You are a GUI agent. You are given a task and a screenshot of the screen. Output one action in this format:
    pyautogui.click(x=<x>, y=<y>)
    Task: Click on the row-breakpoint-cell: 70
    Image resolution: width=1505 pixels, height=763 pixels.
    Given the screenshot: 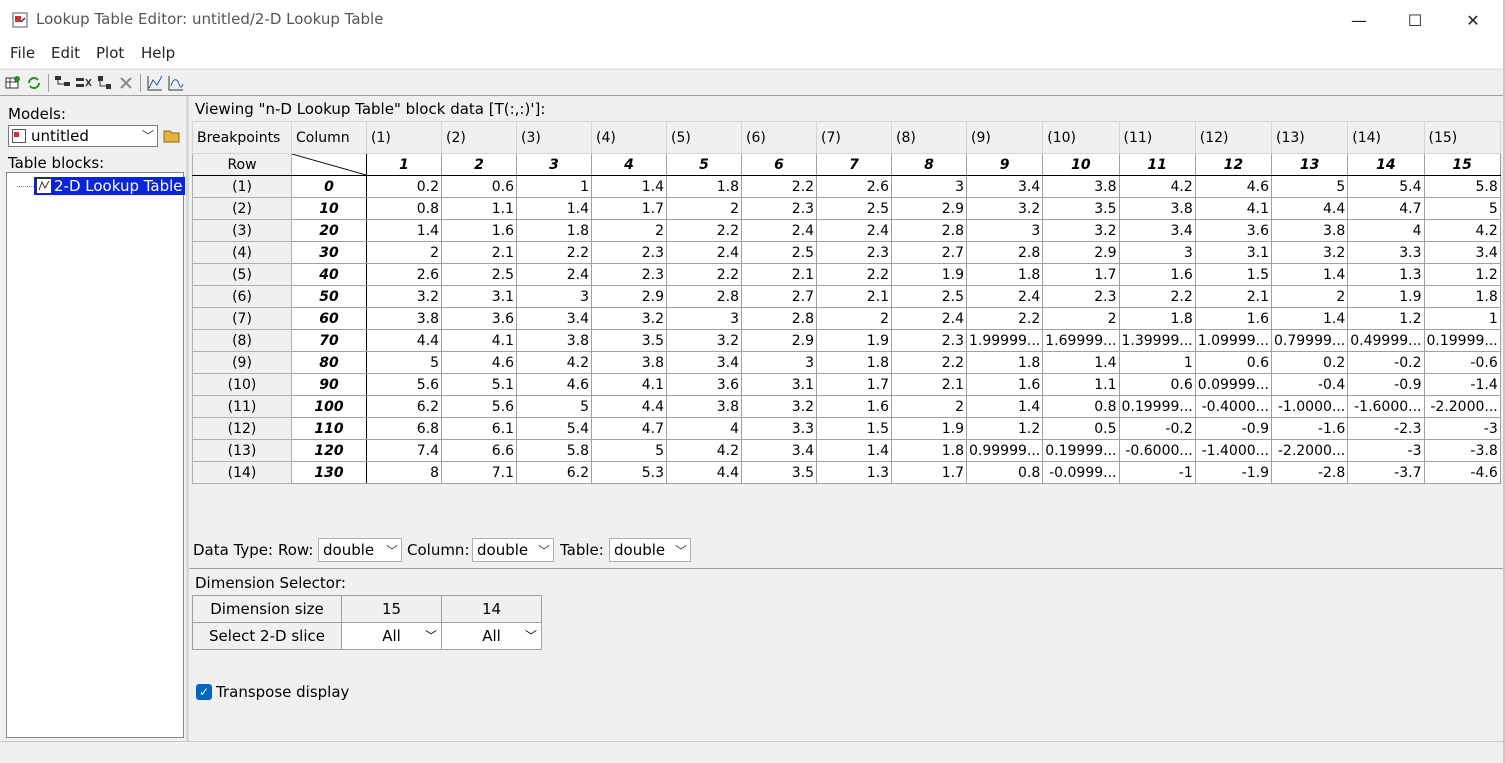 What is the action you would take?
    pyautogui.click(x=329, y=340)
    